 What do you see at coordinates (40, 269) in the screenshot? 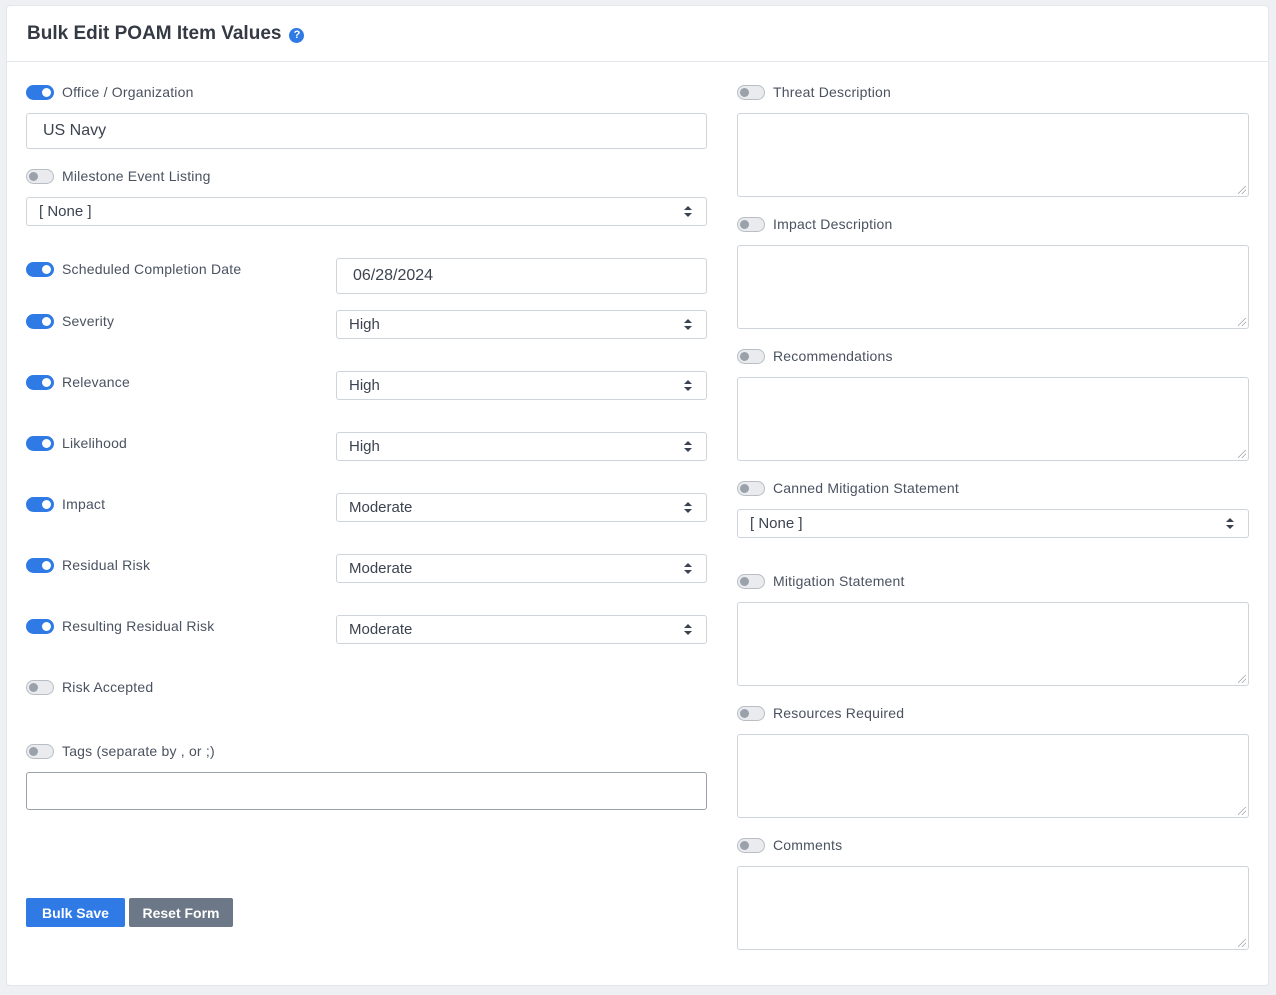
I see `toggle-scheduled-date` at bounding box center [40, 269].